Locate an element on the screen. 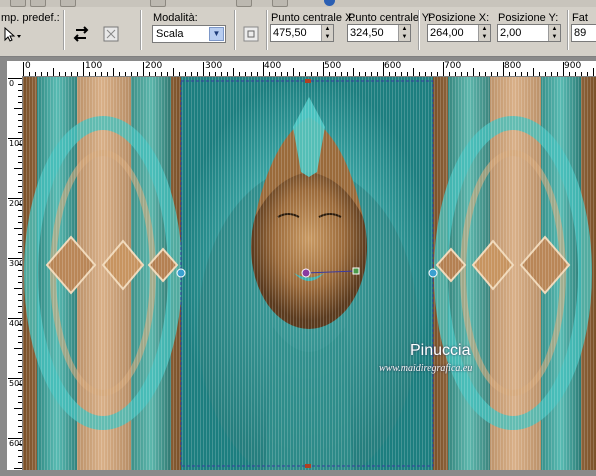  help-icon is located at coordinates (329, 3).